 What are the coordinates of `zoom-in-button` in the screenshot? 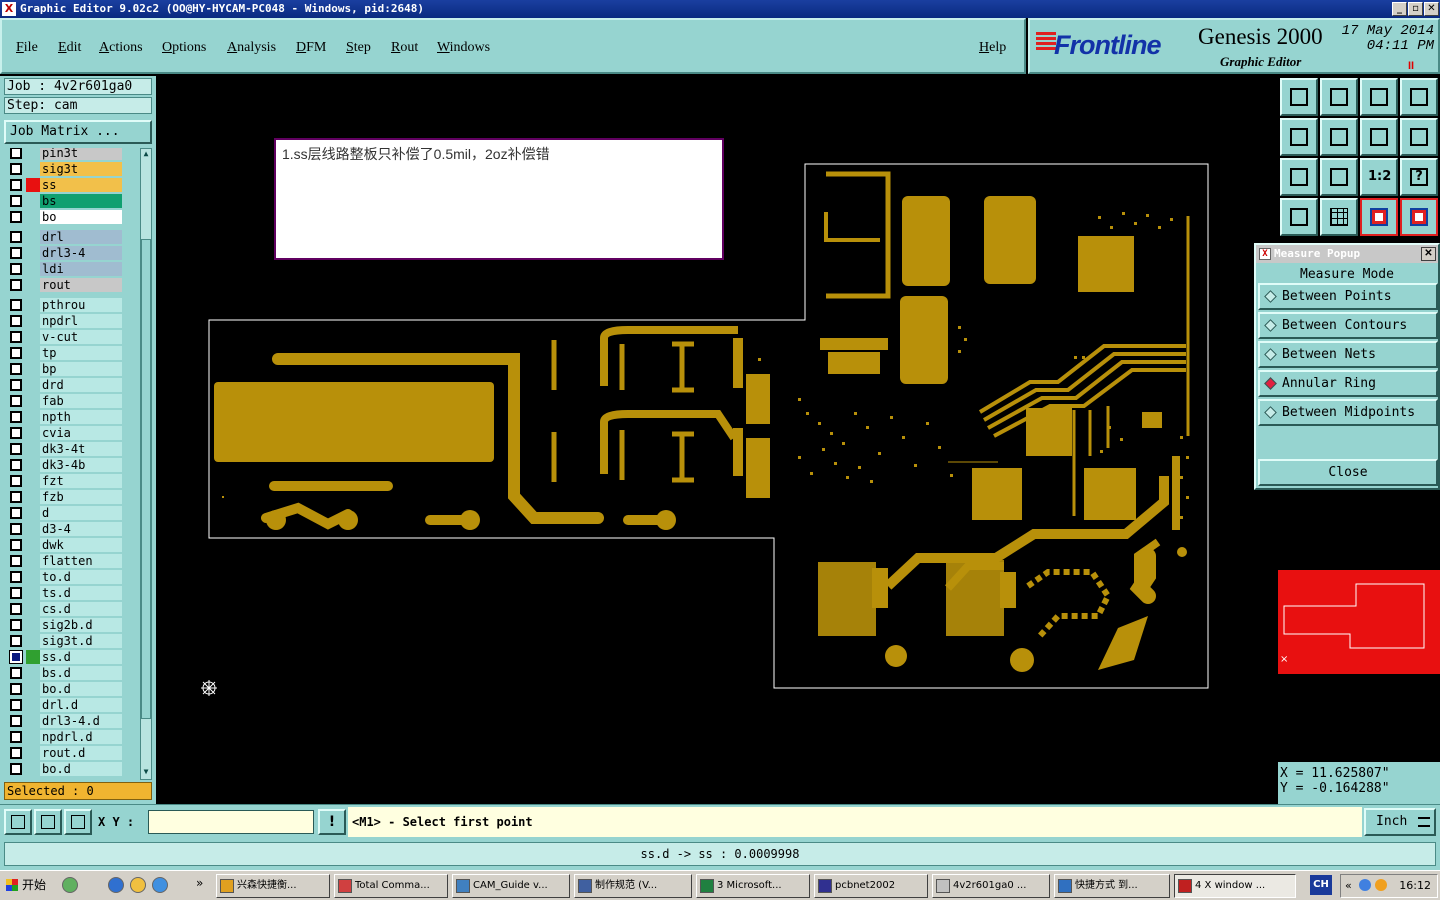 It's located at (1299, 177).